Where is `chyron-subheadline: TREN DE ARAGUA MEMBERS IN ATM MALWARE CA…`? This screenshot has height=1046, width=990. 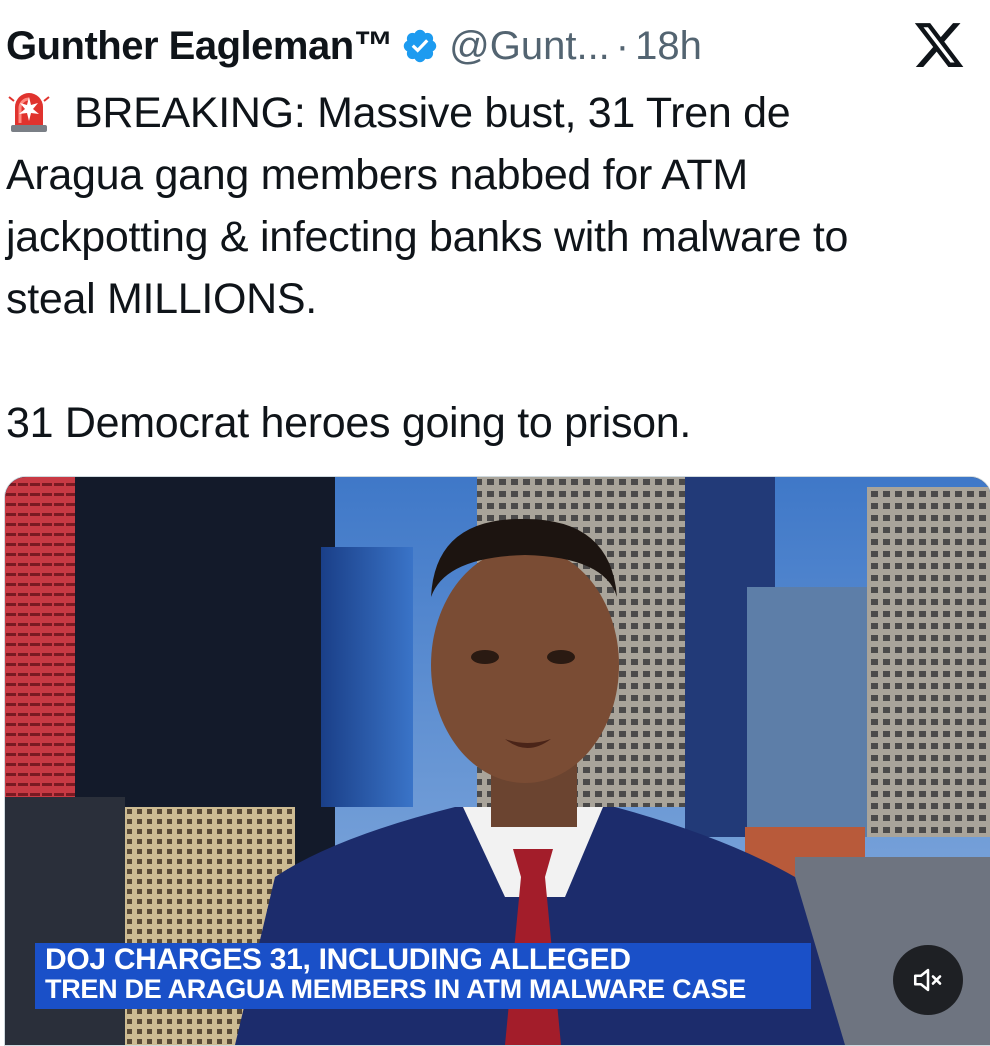
chyron-subheadline: TREN DE ARAGUA MEMBERS IN ATM MALWARE CA… is located at coordinates (395, 989).